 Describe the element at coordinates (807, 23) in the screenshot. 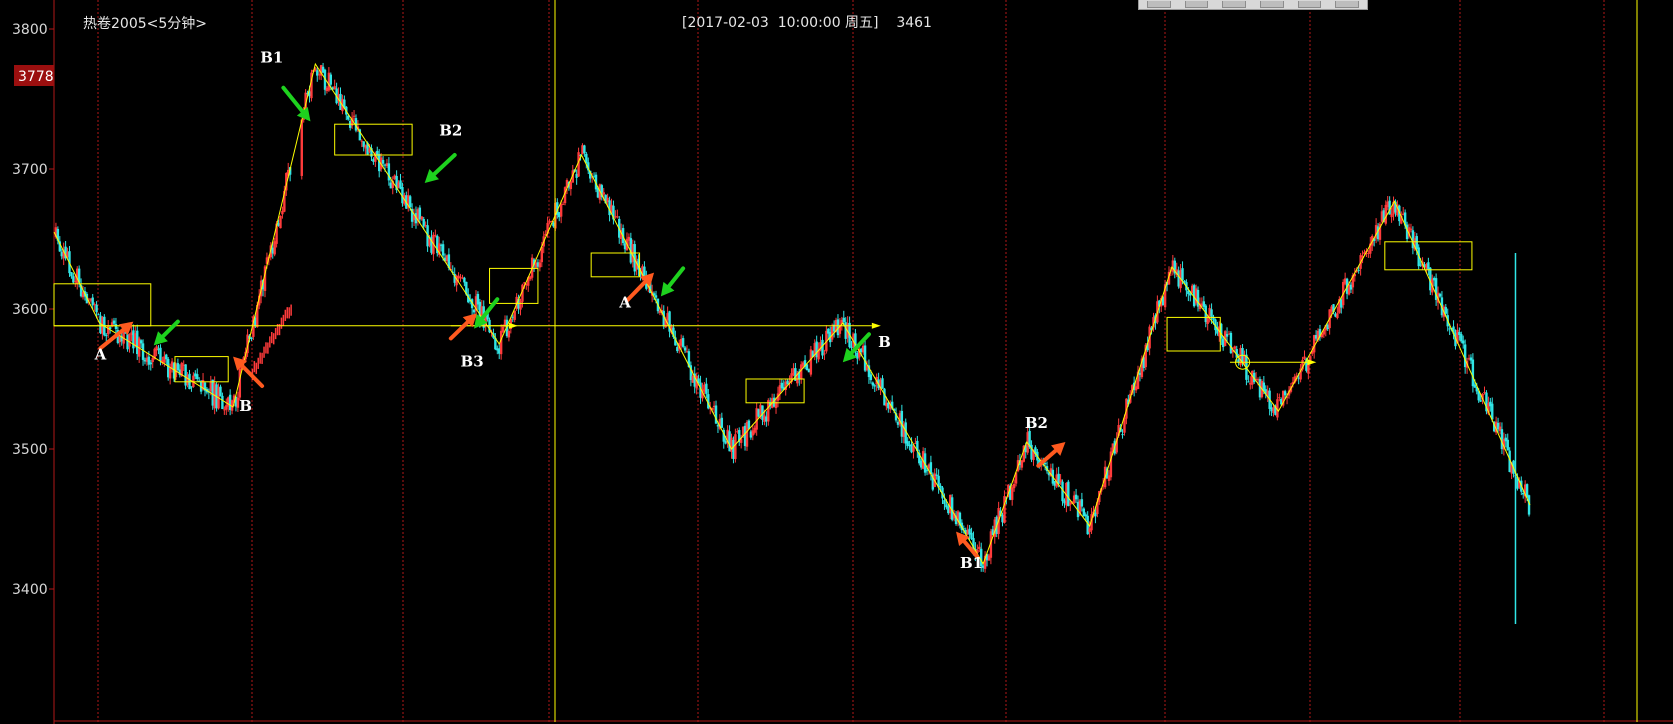

I see `cursor-info: [2017-02-03 10:00:00 周五] 3461` at that location.